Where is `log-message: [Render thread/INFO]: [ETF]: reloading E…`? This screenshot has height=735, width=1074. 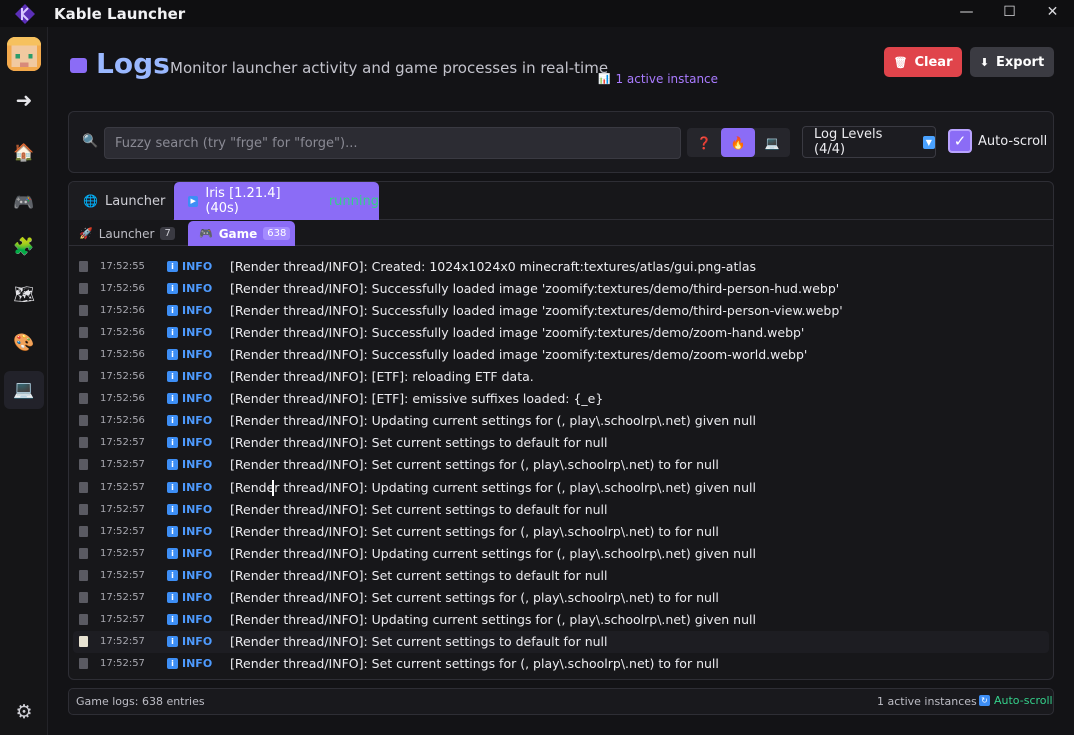 log-message: [Render thread/INFO]: [ETF]: reloading E… is located at coordinates (382, 376).